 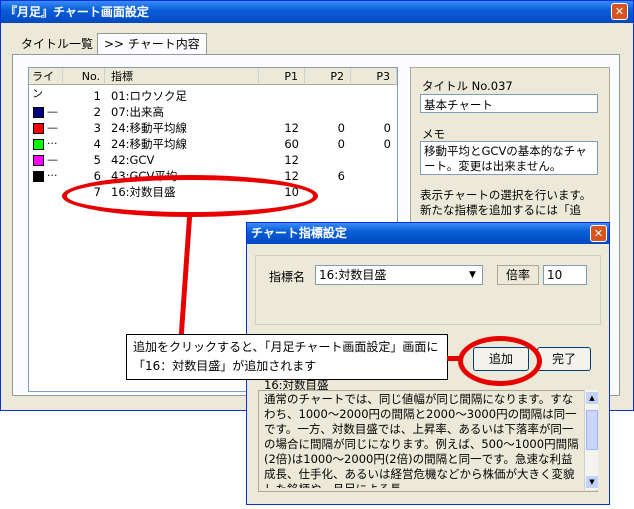 I want to click on table-row: — 3 24:移動平均線 12 0 0, so click(x=213, y=128).